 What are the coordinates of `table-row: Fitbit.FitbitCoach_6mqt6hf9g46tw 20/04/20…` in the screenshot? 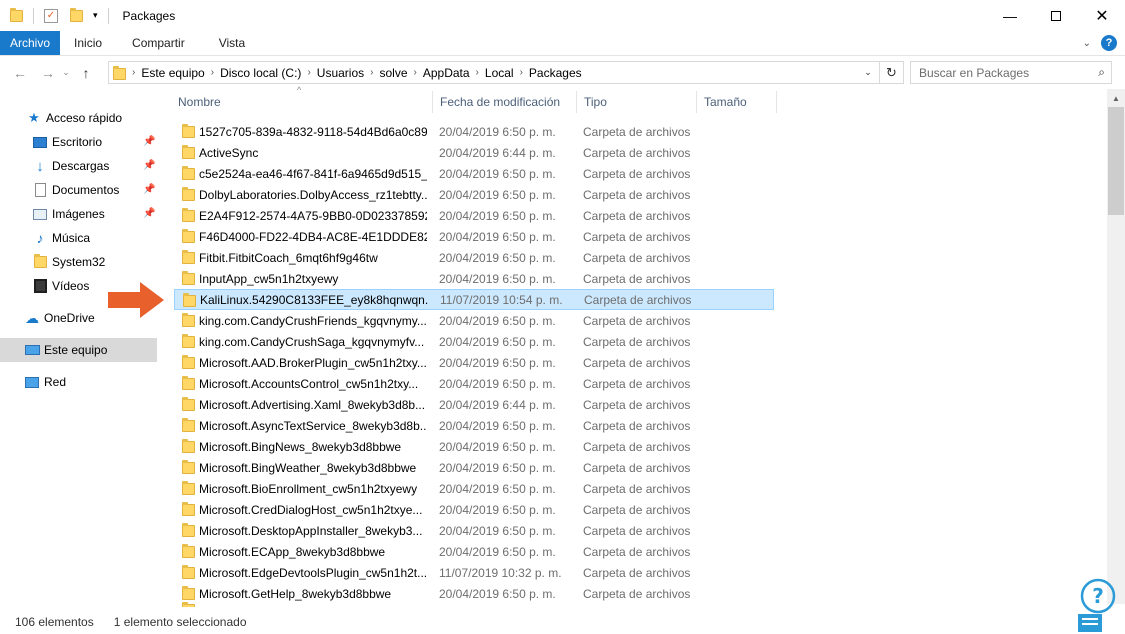 It's located at (474, 257).